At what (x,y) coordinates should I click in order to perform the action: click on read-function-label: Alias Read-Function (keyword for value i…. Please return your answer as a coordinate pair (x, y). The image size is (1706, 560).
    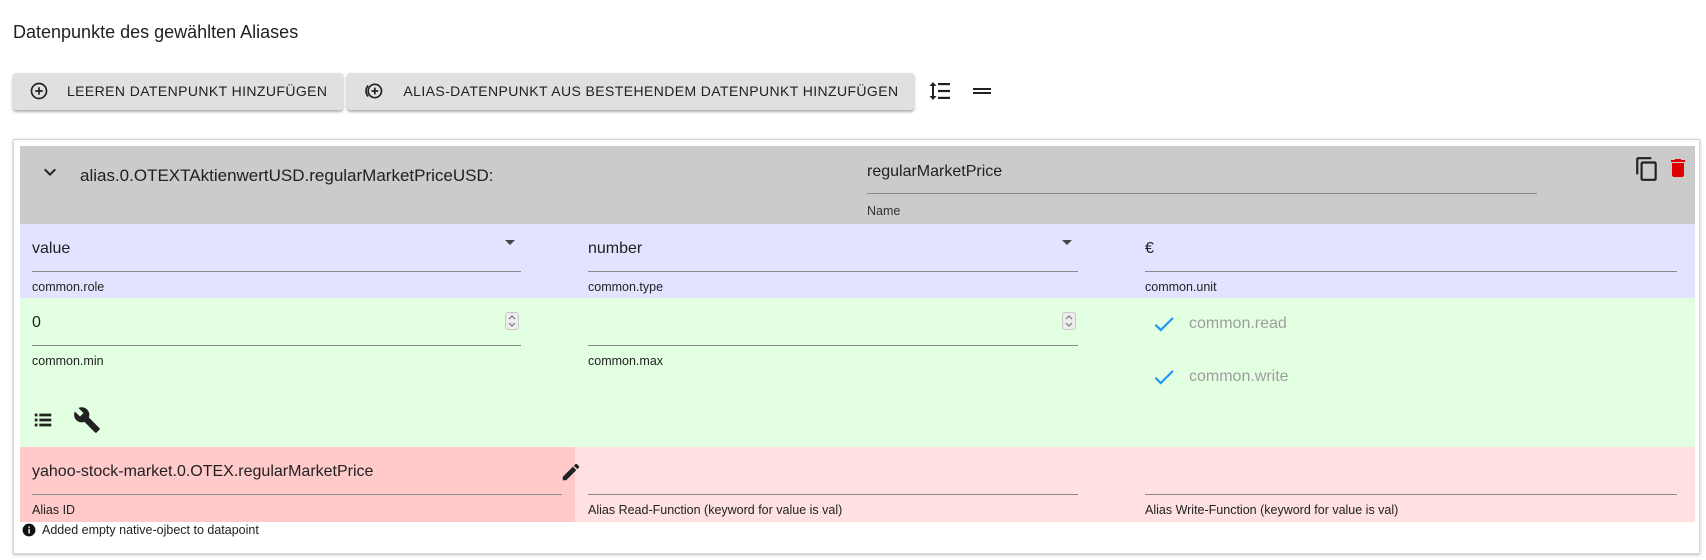
    Looking at the image, I should click on (715, 510).